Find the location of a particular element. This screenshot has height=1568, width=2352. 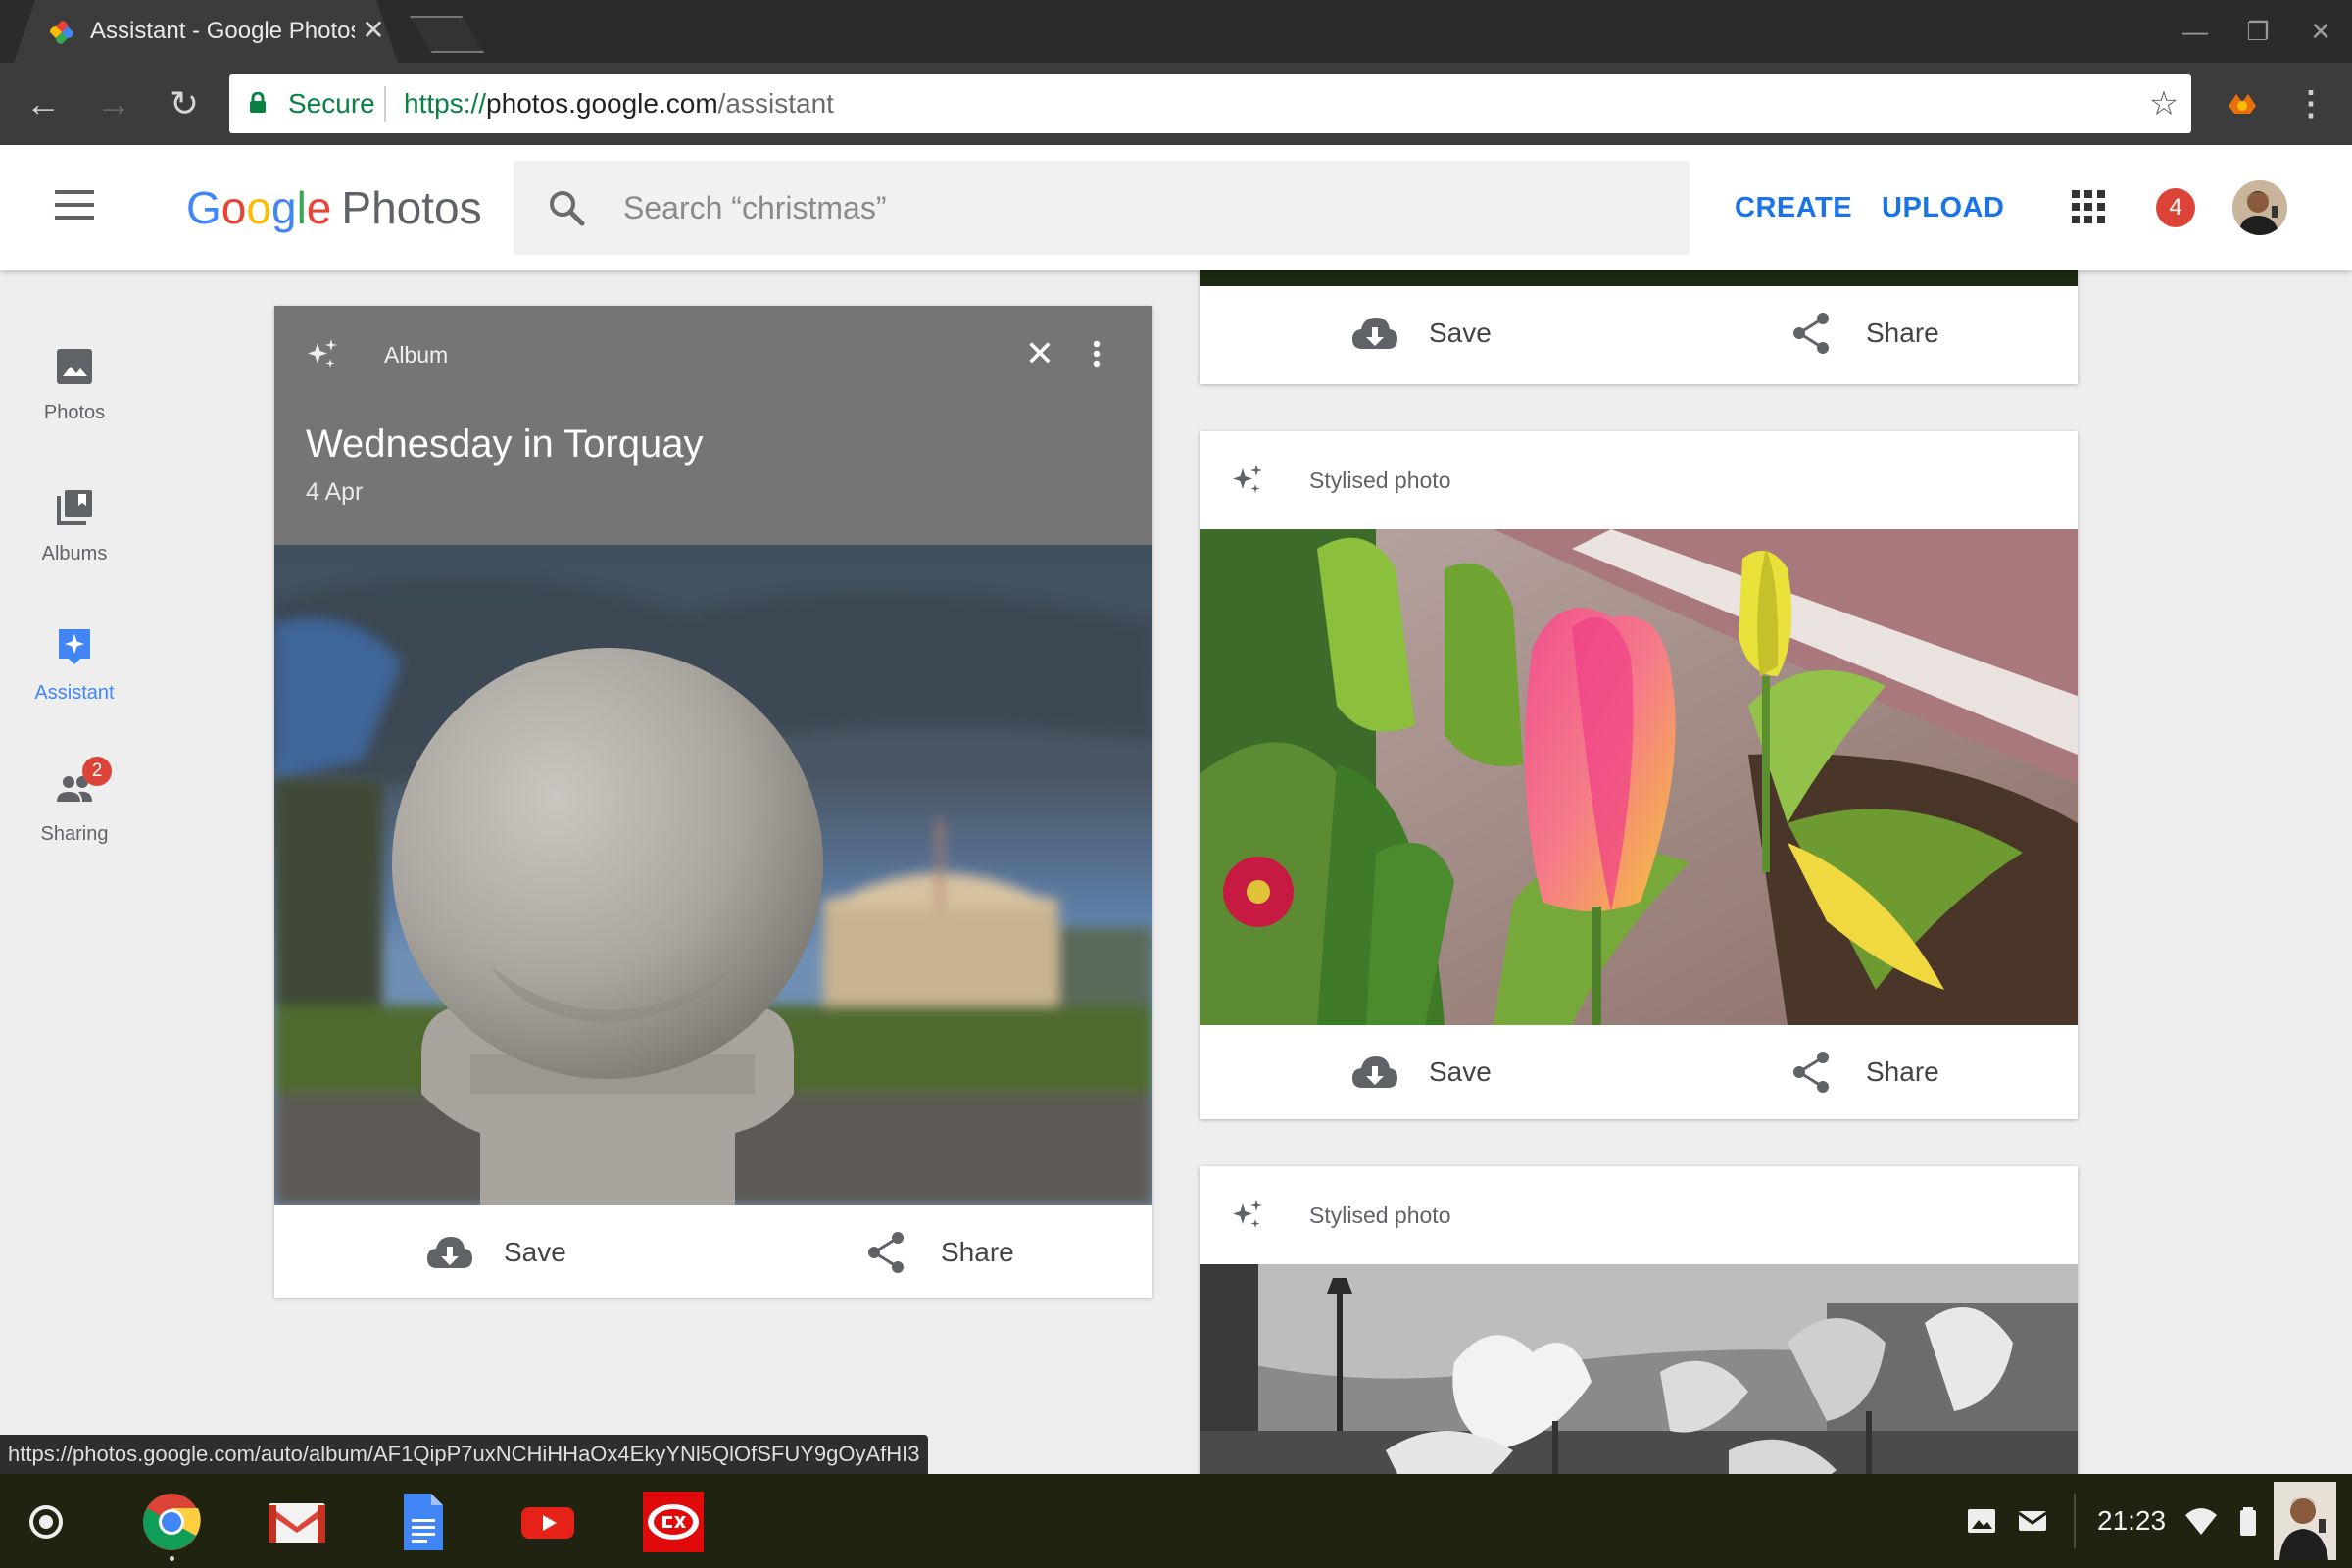

google-wordmark: Google is located at coordinates (258, 207).